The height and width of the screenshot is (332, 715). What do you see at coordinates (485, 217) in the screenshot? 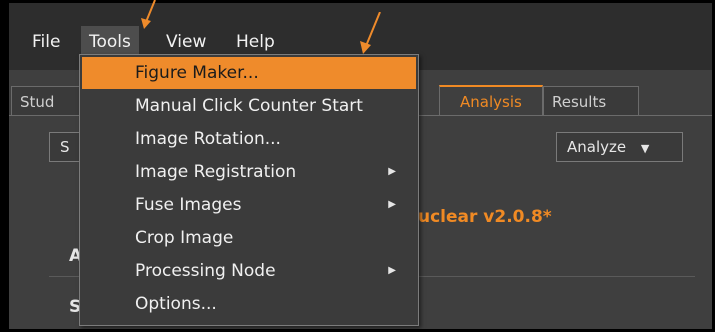
I see `protocol-title: uclear v2.0.8*` at bounding box center [485, 217].